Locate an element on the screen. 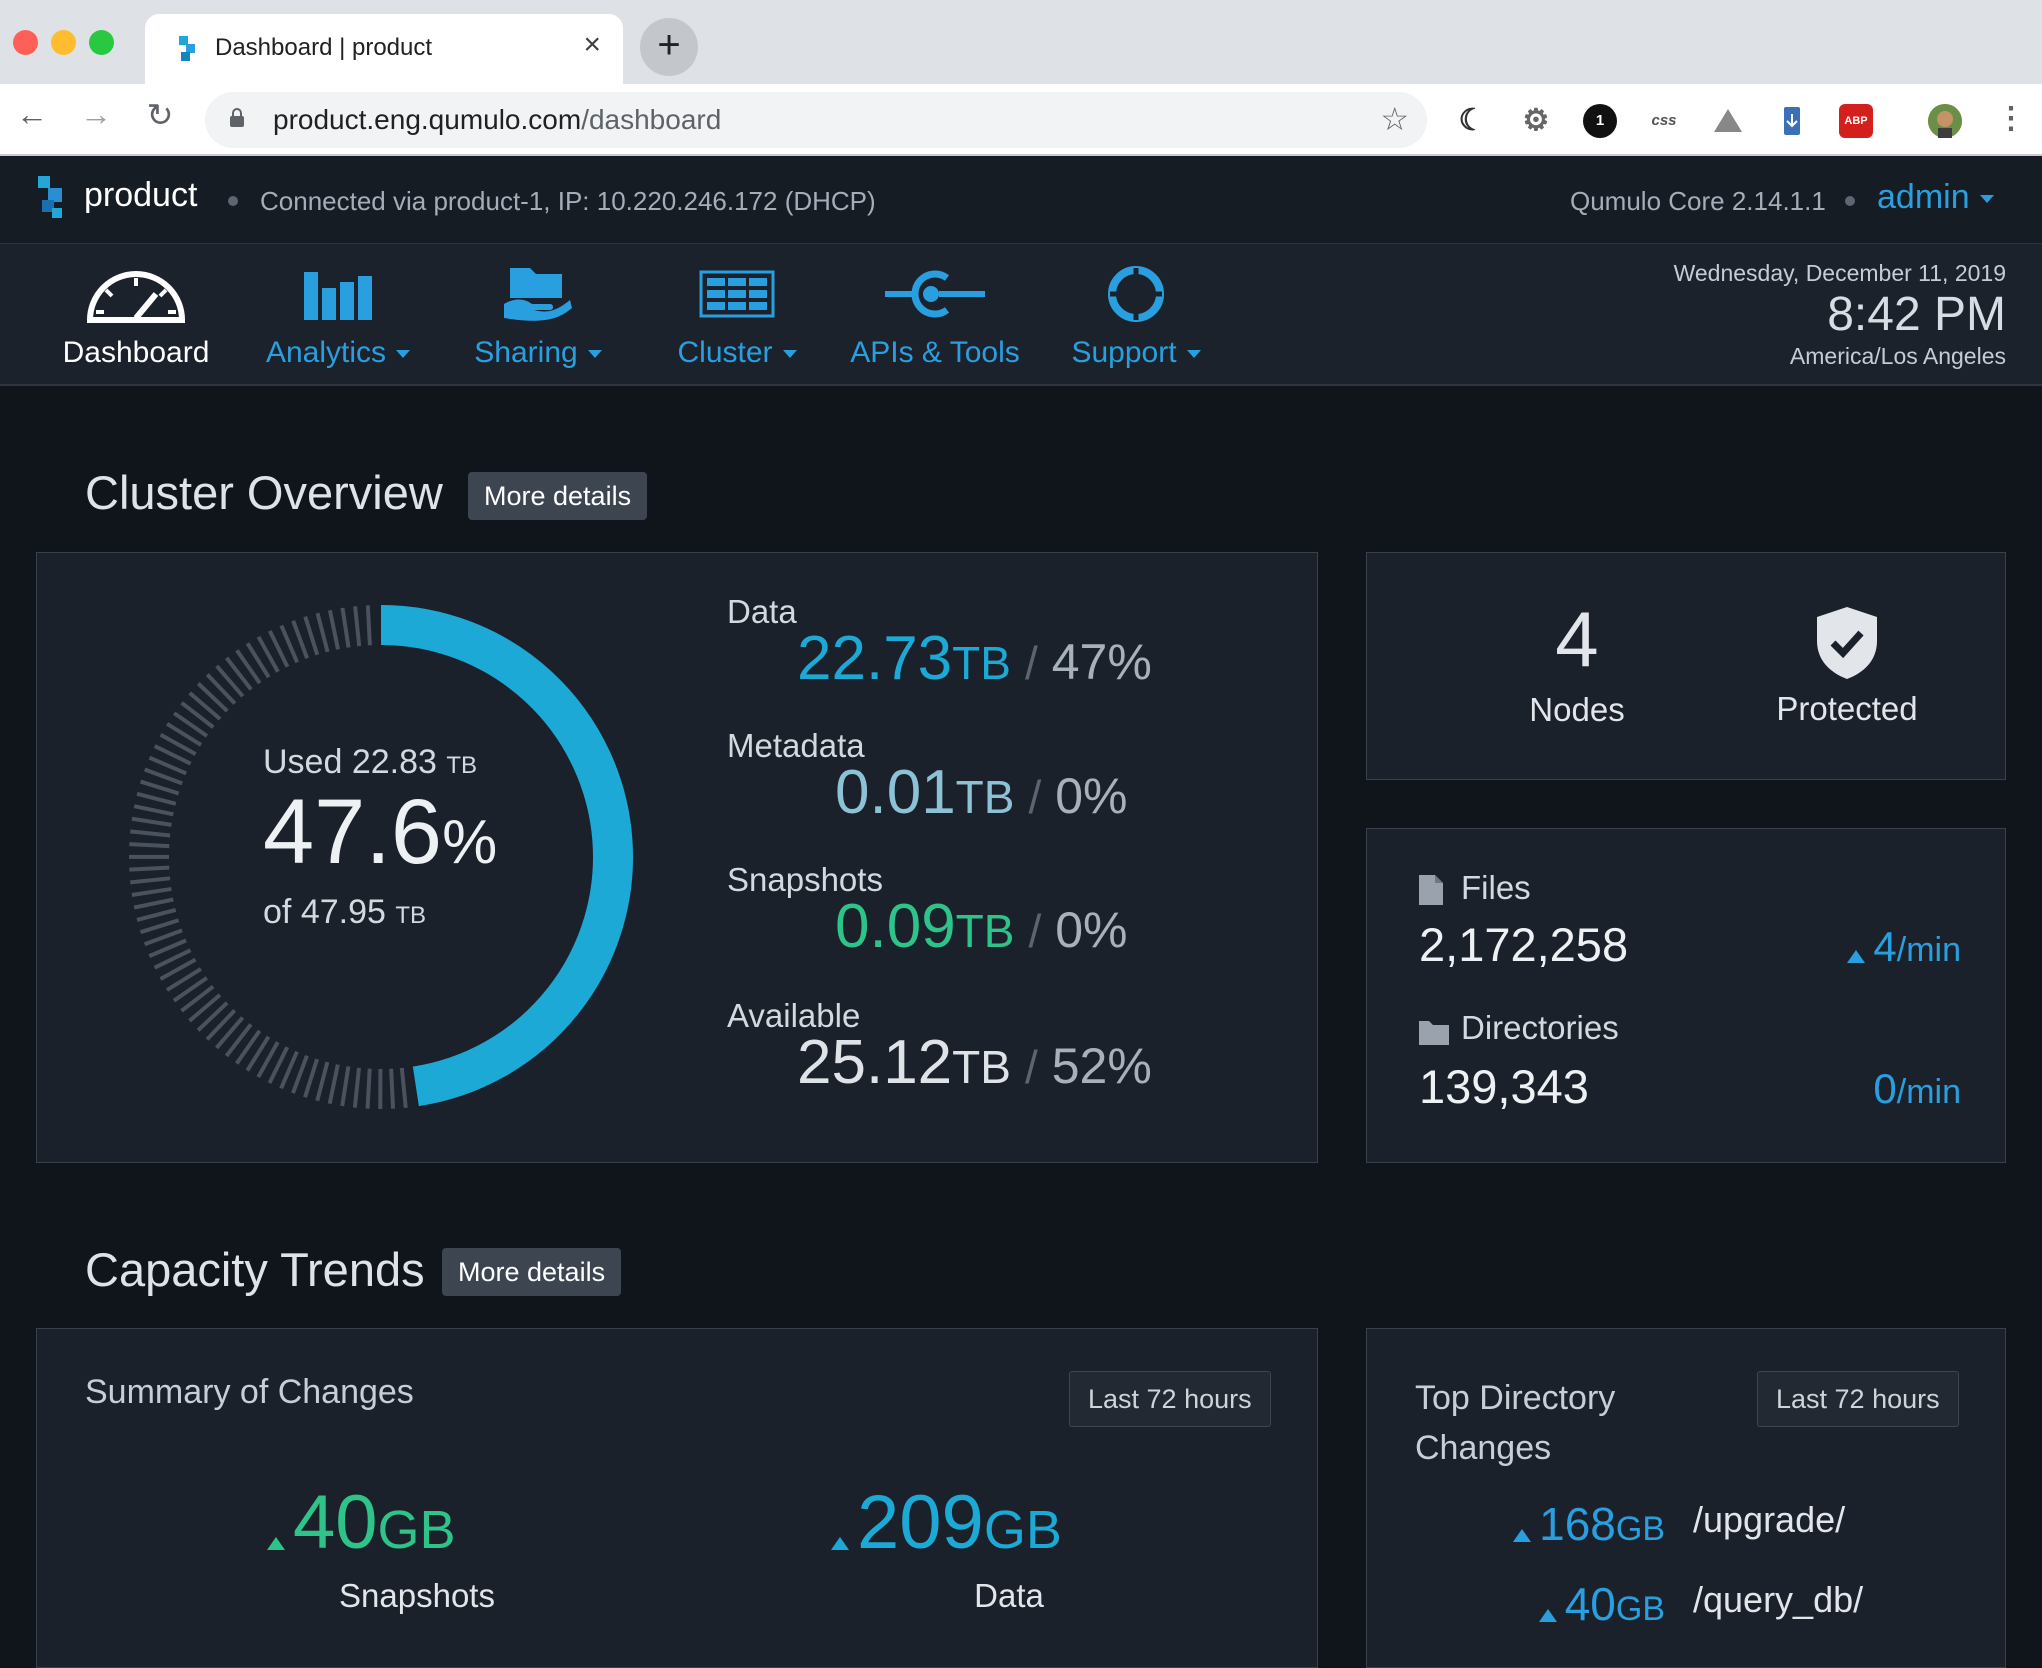 The width and height of the screenshot is (2042, 1668). data-value: 22.73TB/47% is located at coordinates (974, 658).